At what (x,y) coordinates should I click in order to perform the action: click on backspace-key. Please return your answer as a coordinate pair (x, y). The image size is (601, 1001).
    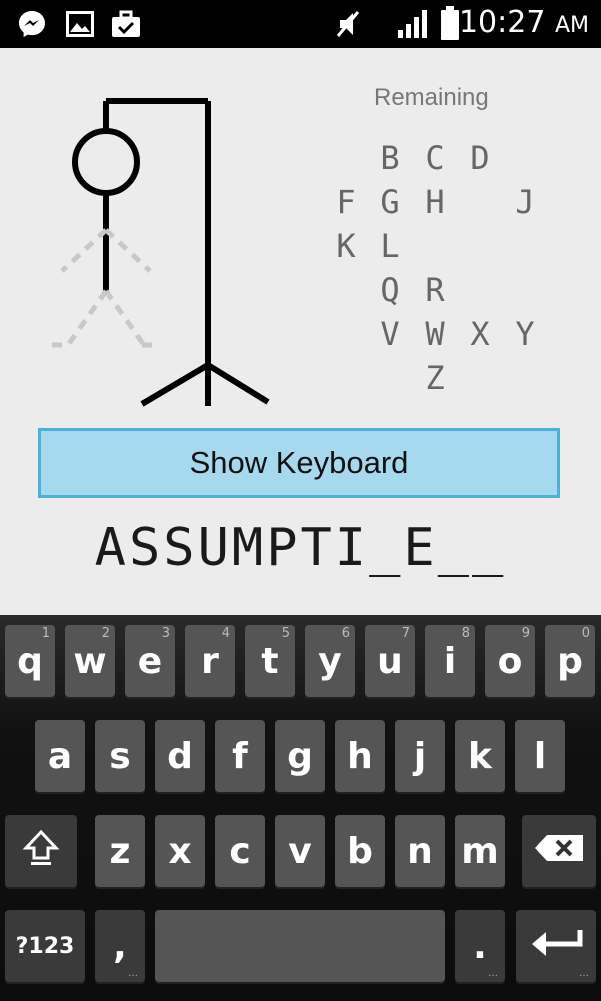
    Looking at the image, I should click on (559, 851).